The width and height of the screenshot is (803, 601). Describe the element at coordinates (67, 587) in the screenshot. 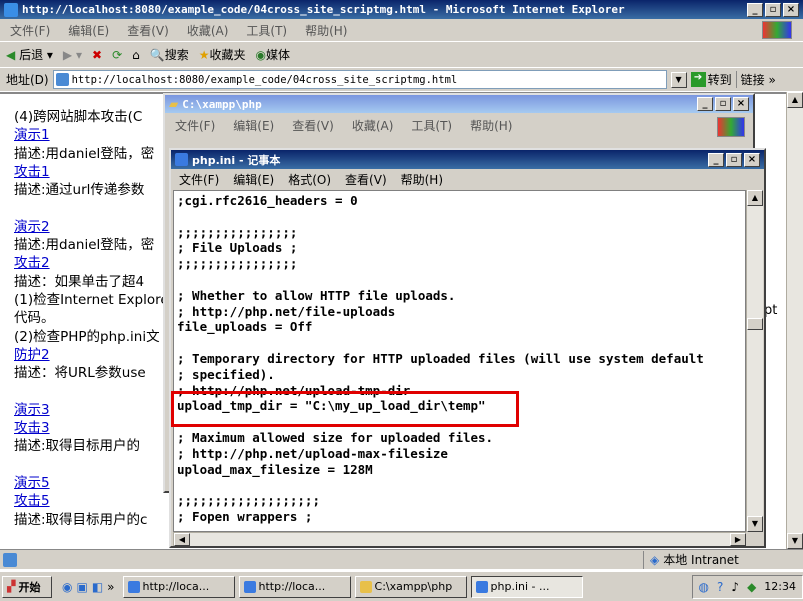

I see `quicklaunch-ie-icon: ◉` at that location.